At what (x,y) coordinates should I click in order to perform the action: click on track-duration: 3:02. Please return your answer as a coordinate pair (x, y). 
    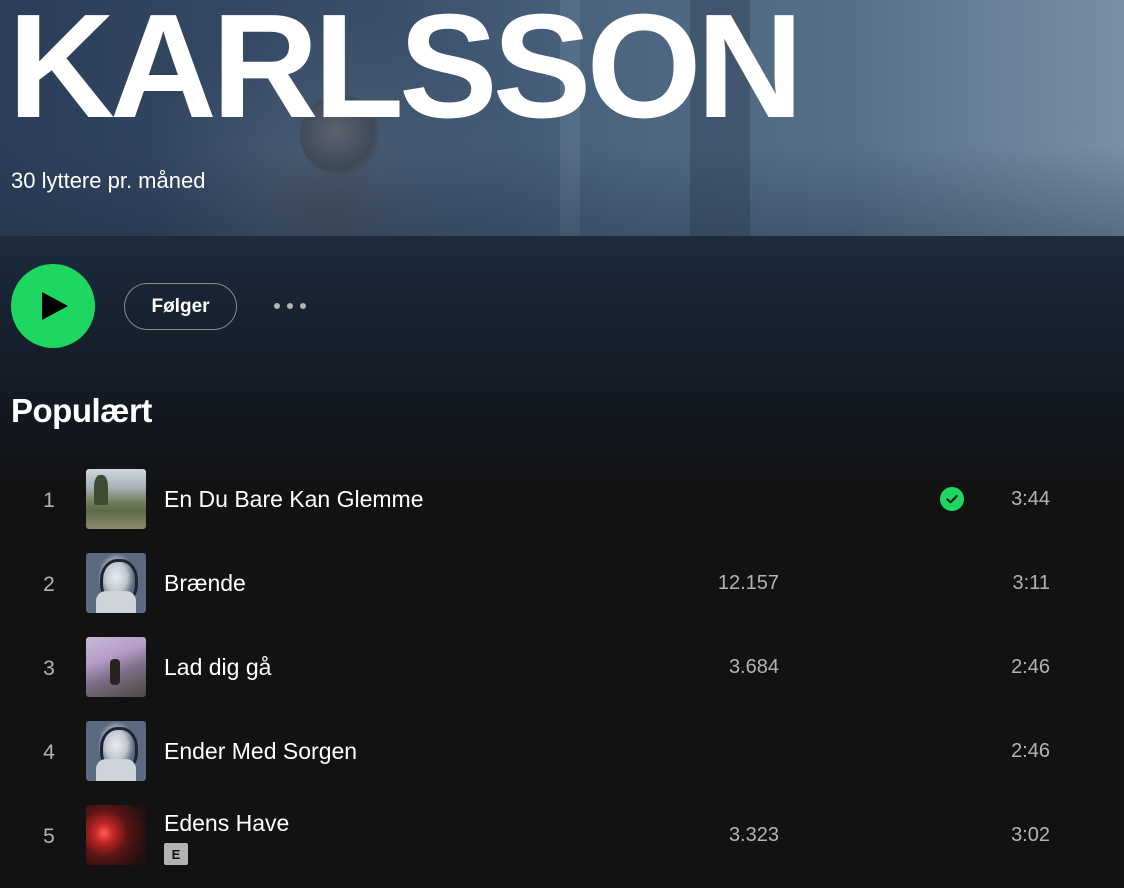
    Looking at the image, I should click on (1030, 835).